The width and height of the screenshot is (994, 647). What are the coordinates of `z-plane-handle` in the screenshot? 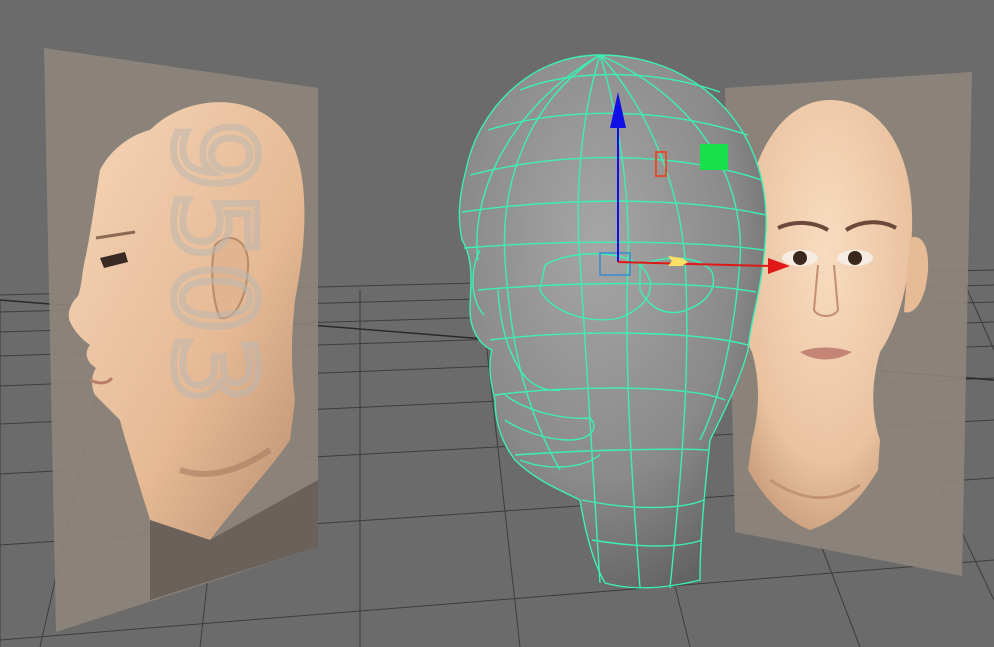 It's located at (714, 157).